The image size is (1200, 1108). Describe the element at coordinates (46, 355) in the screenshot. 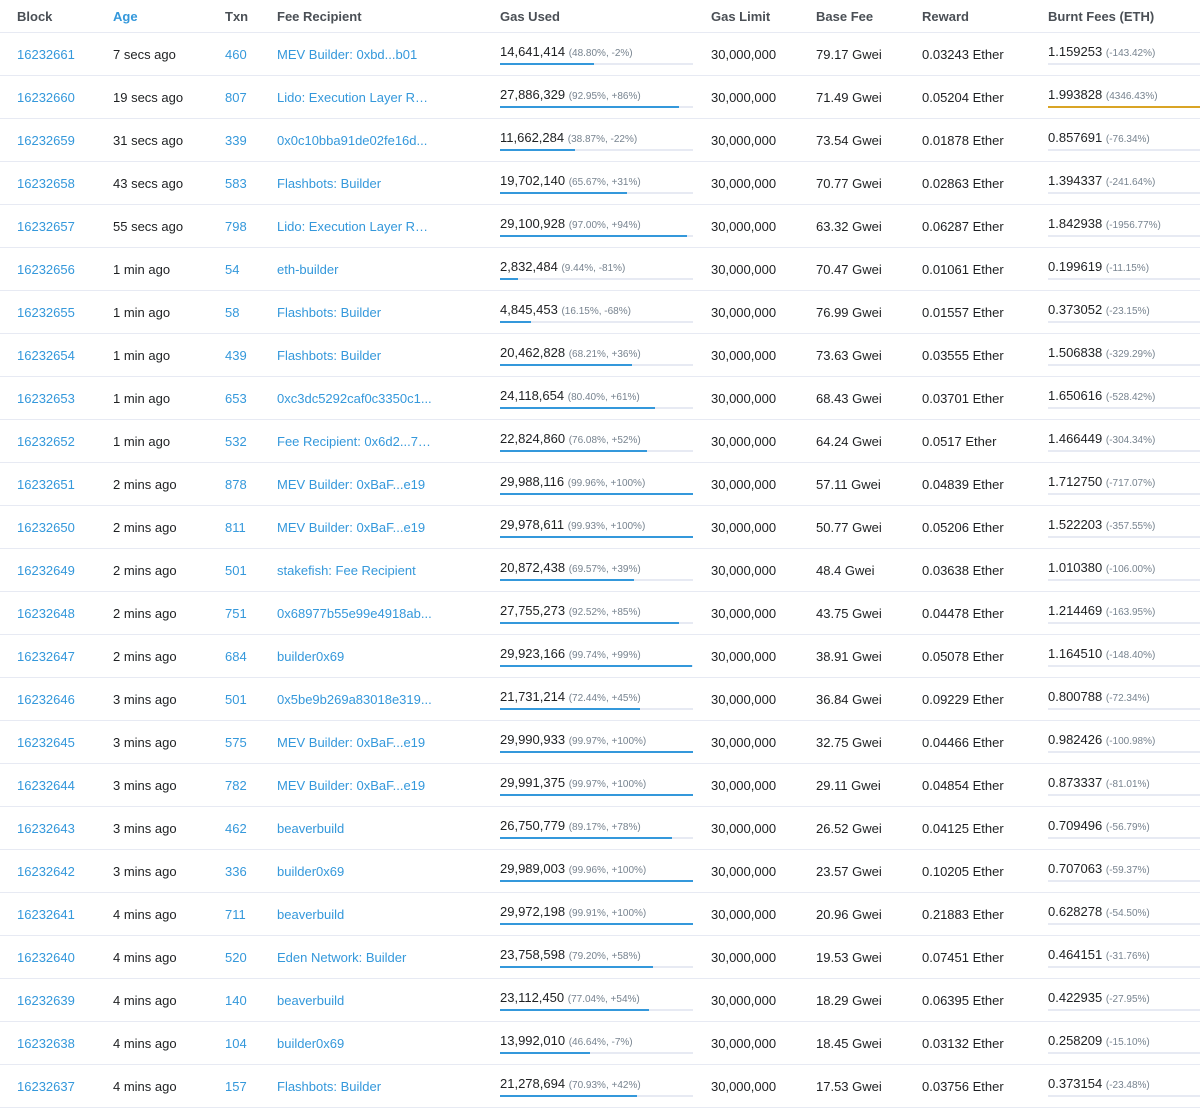

I see `block-number-link: 16232654` at that location.